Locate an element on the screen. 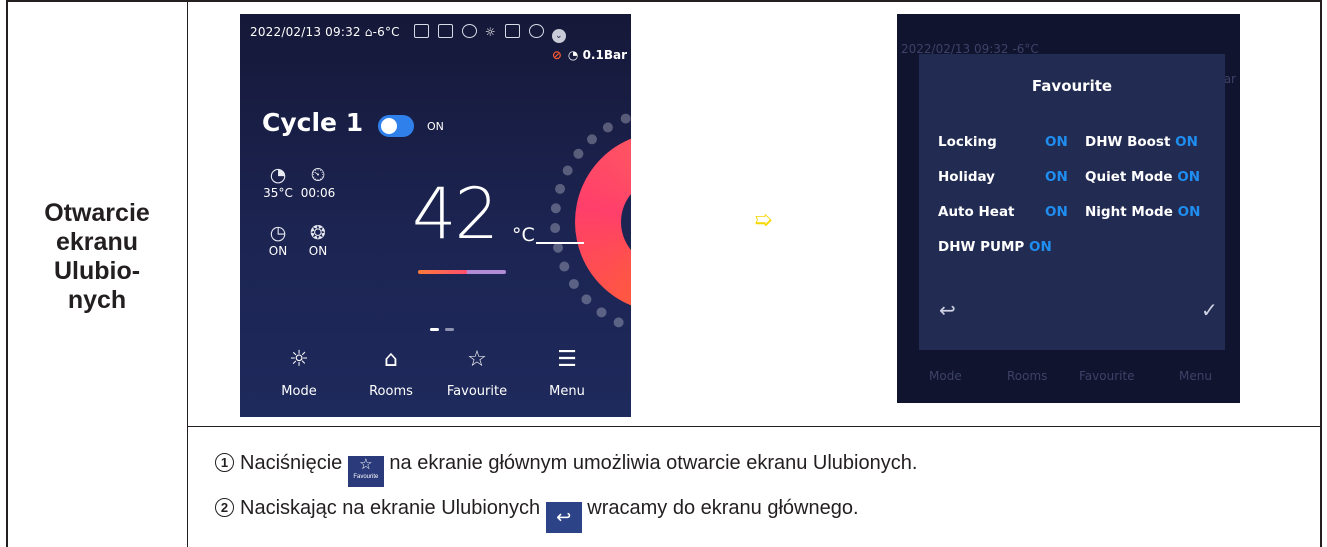 This screenshot has height=547, width=1327. outdoor-temp: -6°C is located at coordinates (386, 32).